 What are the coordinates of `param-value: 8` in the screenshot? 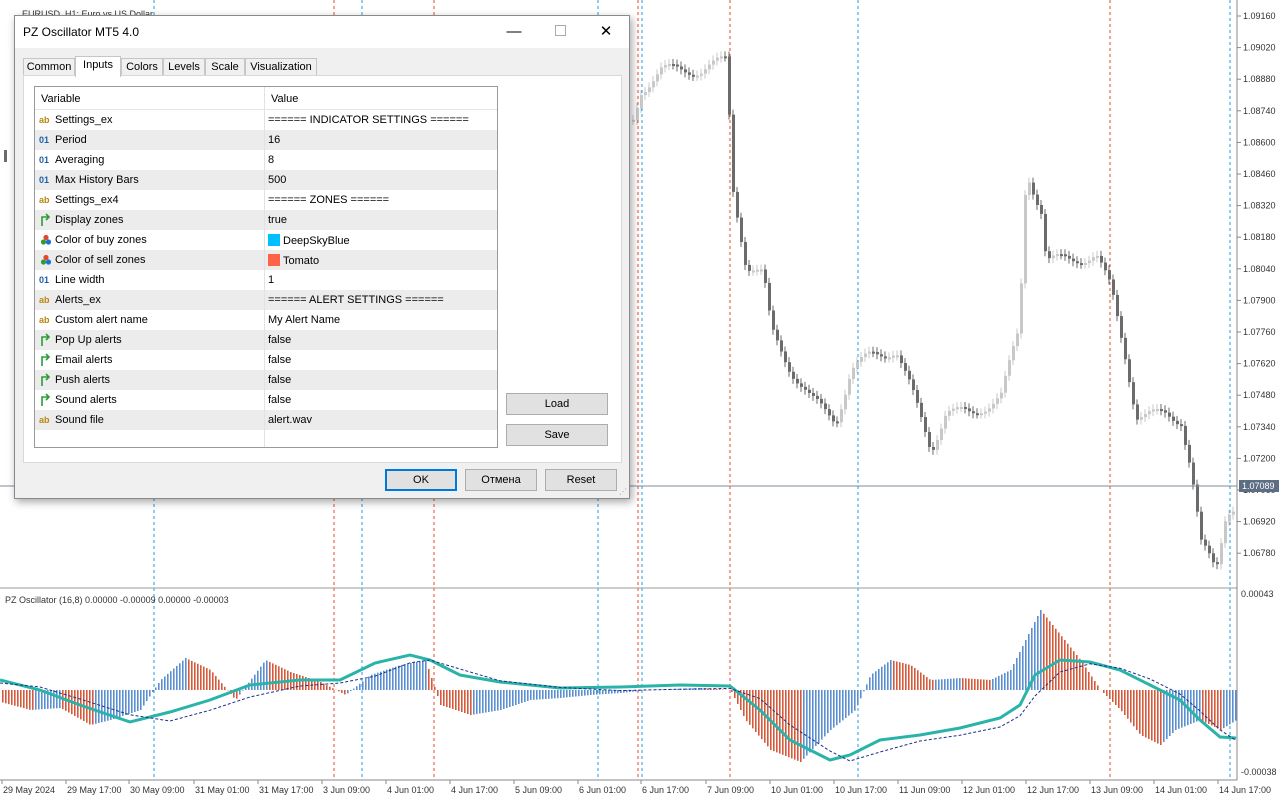 It's located at (271, 160).